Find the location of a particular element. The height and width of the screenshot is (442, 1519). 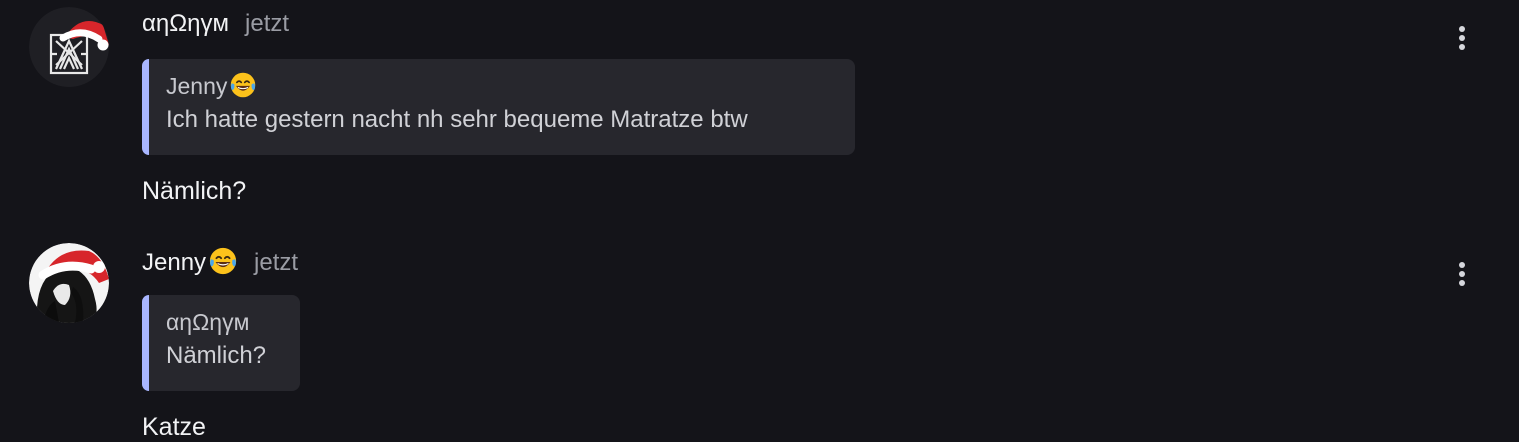

message-header: Jenny jetzt is located at coordinates (220, 261).